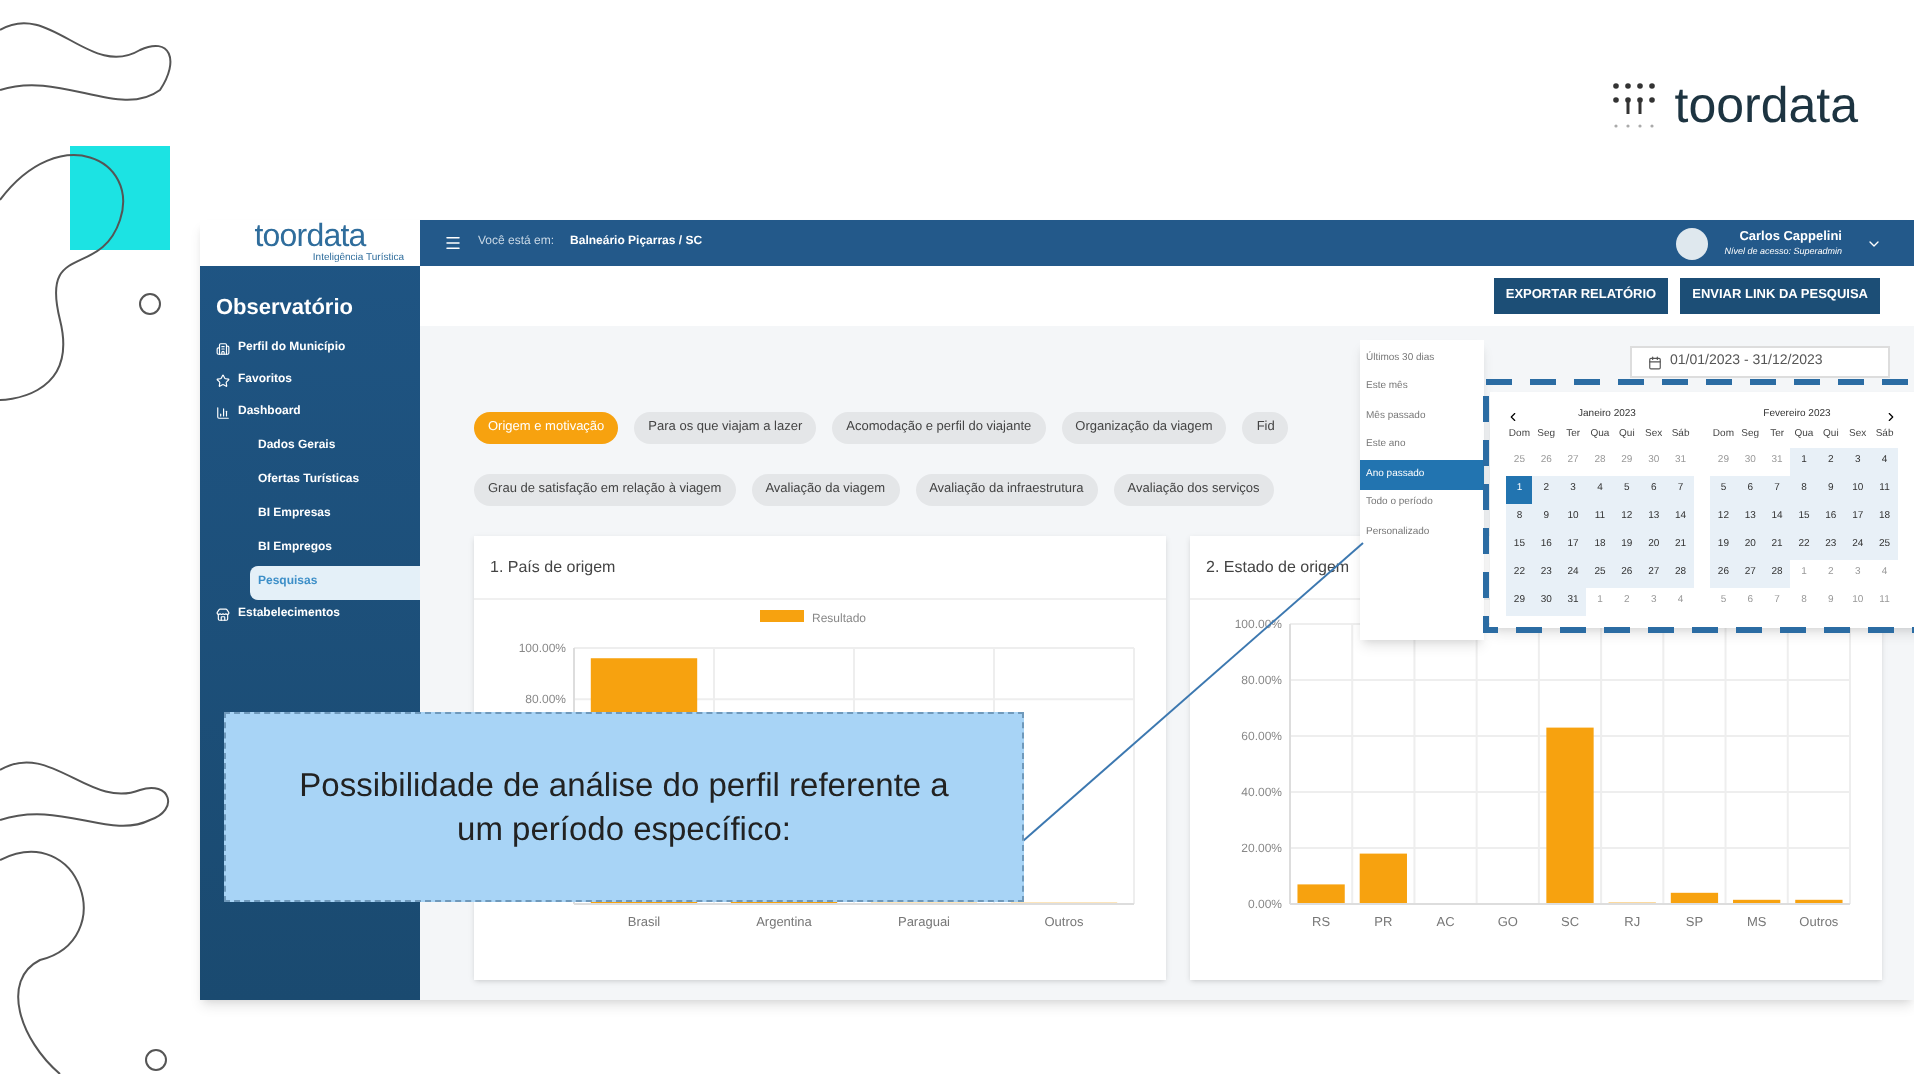 This screenshot has height=1074, width=1914. I want to click on callout-text: Possibilidade de análise do perfil referente a um período específico:, so click(624, 808).